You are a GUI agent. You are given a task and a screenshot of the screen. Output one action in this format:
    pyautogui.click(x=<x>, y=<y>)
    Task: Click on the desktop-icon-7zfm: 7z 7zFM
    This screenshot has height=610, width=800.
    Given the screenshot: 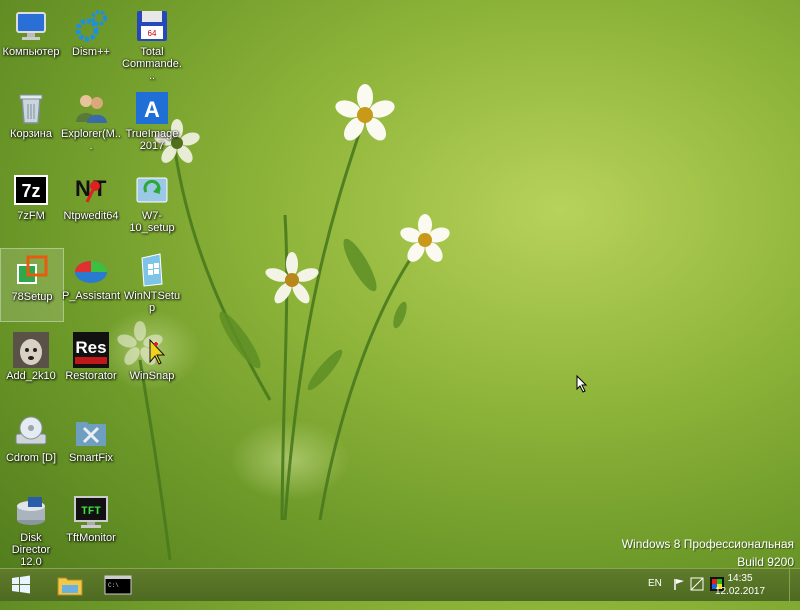 What is the action you would take?
    pyautogui.click(x=31, y=204)
    